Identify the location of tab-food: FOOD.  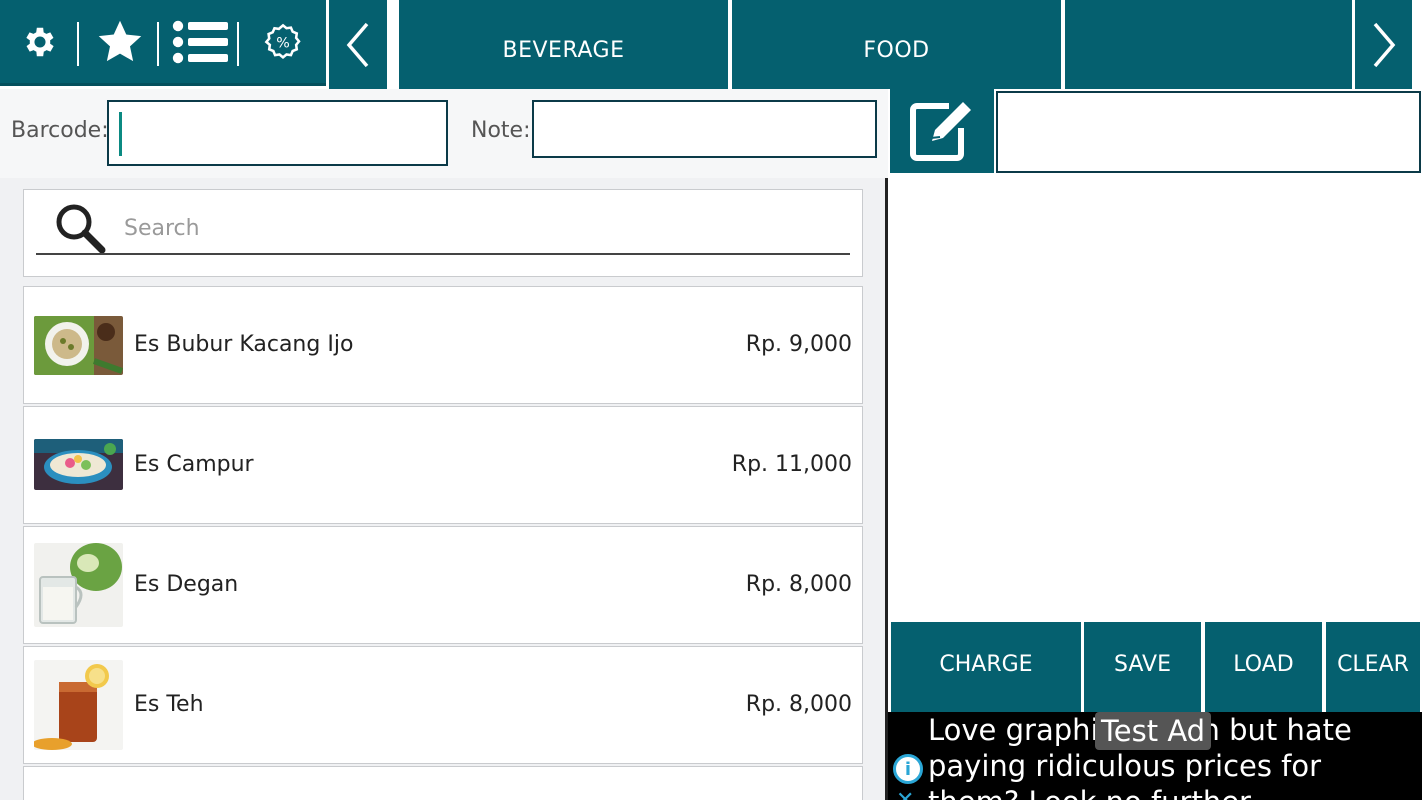
(896, 44).